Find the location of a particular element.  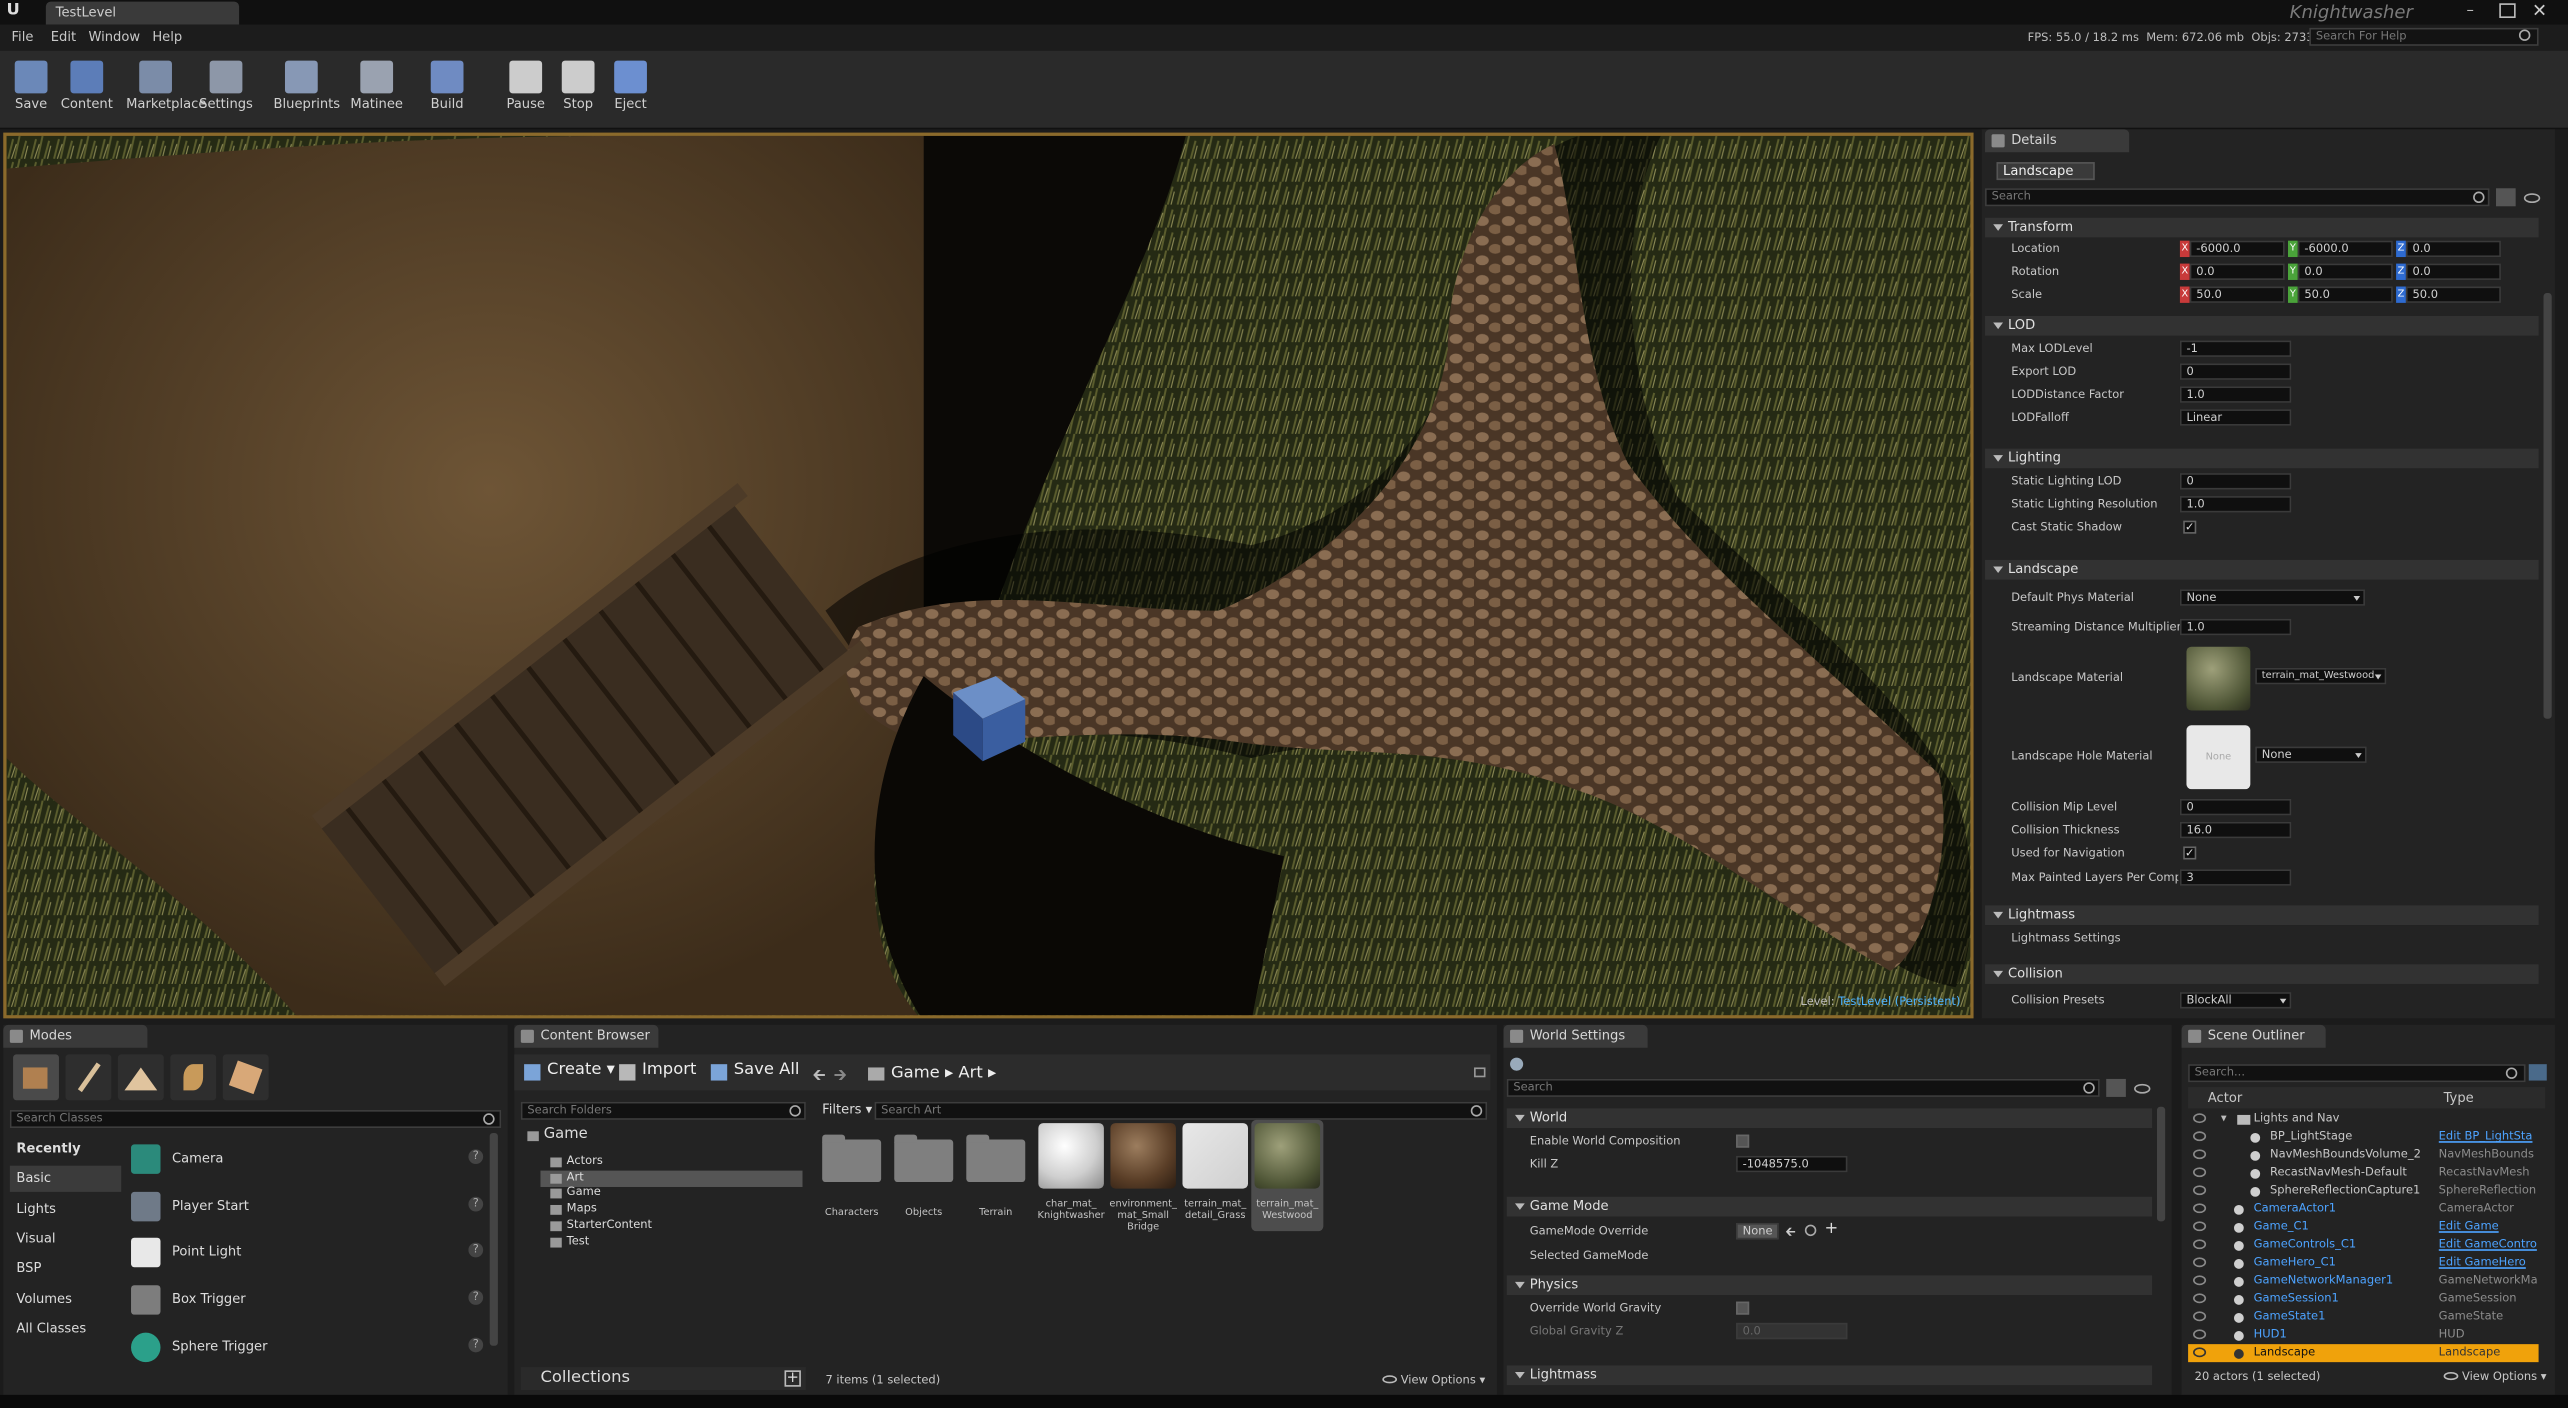

world-scrollbar is located at coordinates (2161, 1164).